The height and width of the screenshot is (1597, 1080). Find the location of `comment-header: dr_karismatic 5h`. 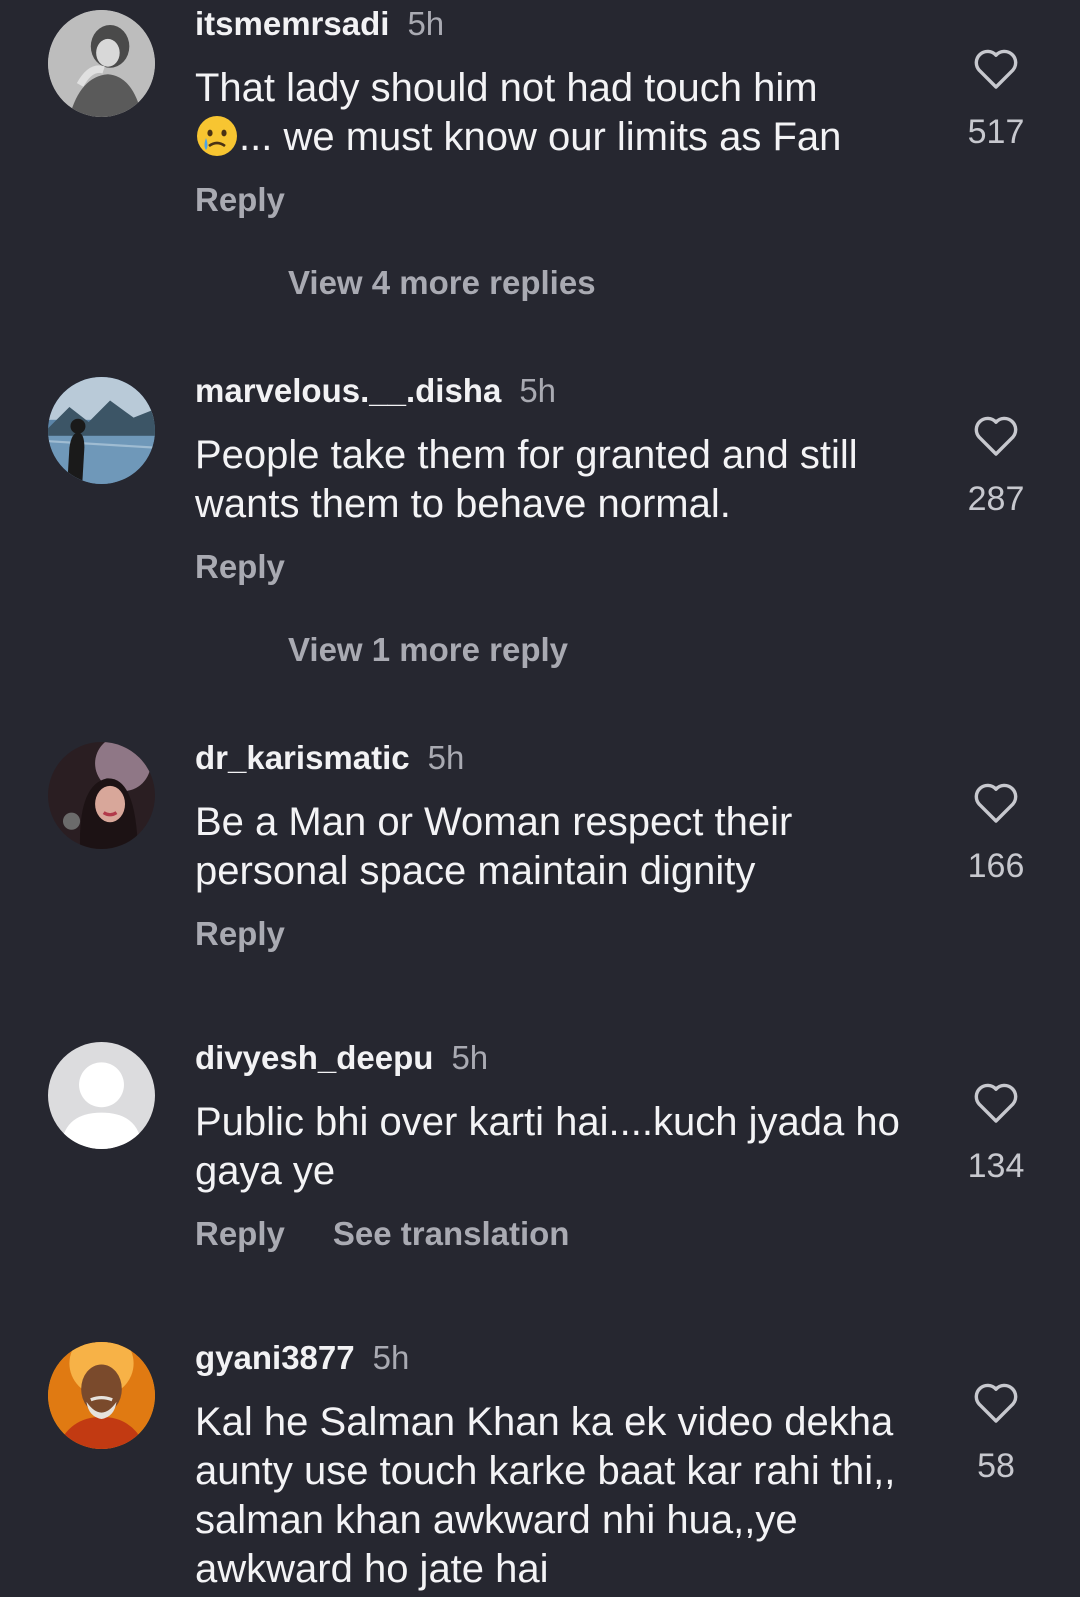

comment-header: dr_karismatic 5h is located at coordinates (329, 758).